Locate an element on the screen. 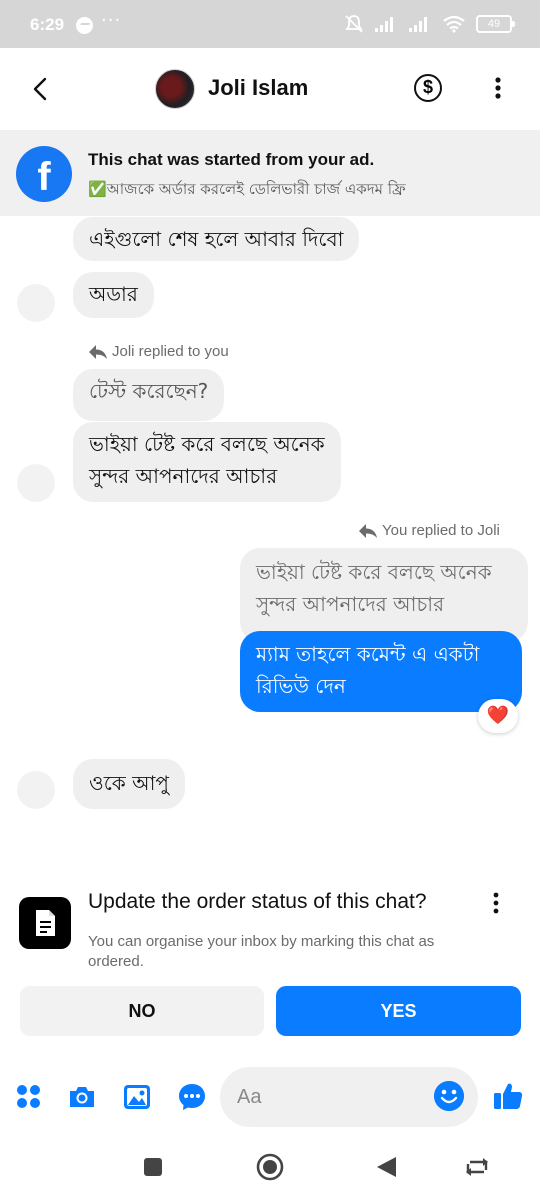 The height and width of the screenshot is (1200, 540). message-text: অডার is located at coordinates (113, 294).